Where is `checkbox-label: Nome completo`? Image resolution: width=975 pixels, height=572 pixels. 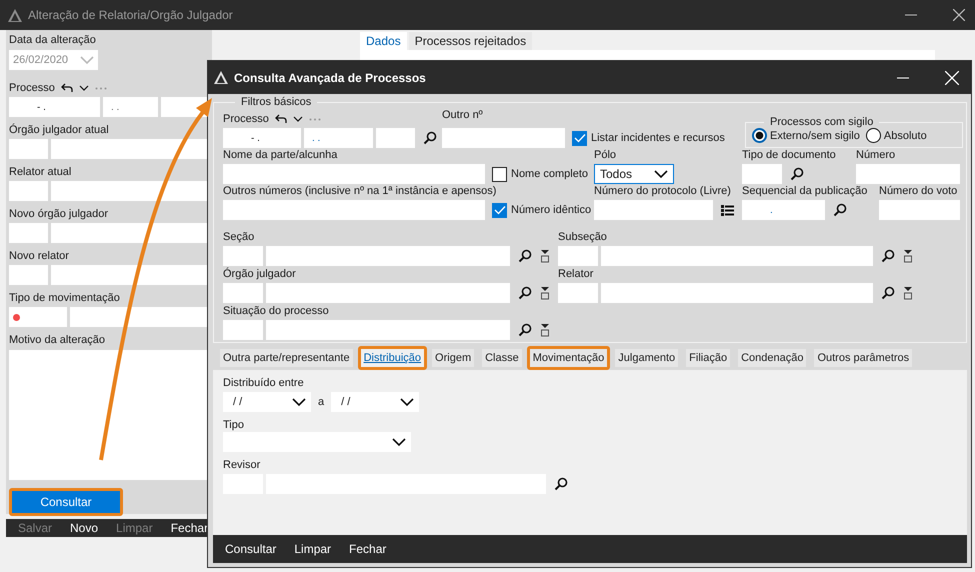 checkbox-label: Nome completo is located at coordinates (549, 174).